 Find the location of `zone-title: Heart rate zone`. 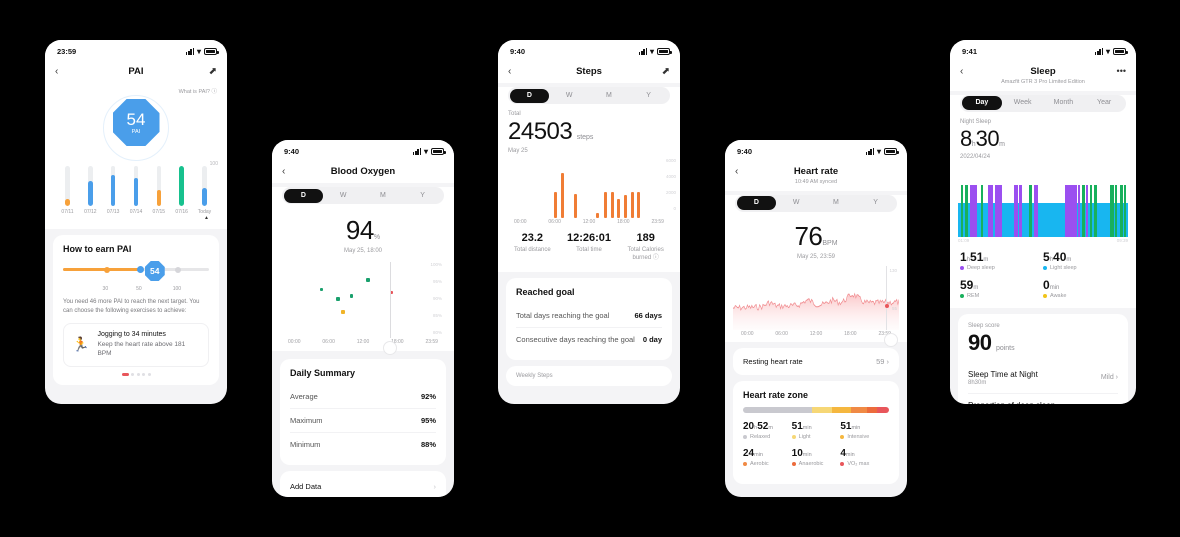

zone-title: Heart rate zone is located at coordinates (776, 394).